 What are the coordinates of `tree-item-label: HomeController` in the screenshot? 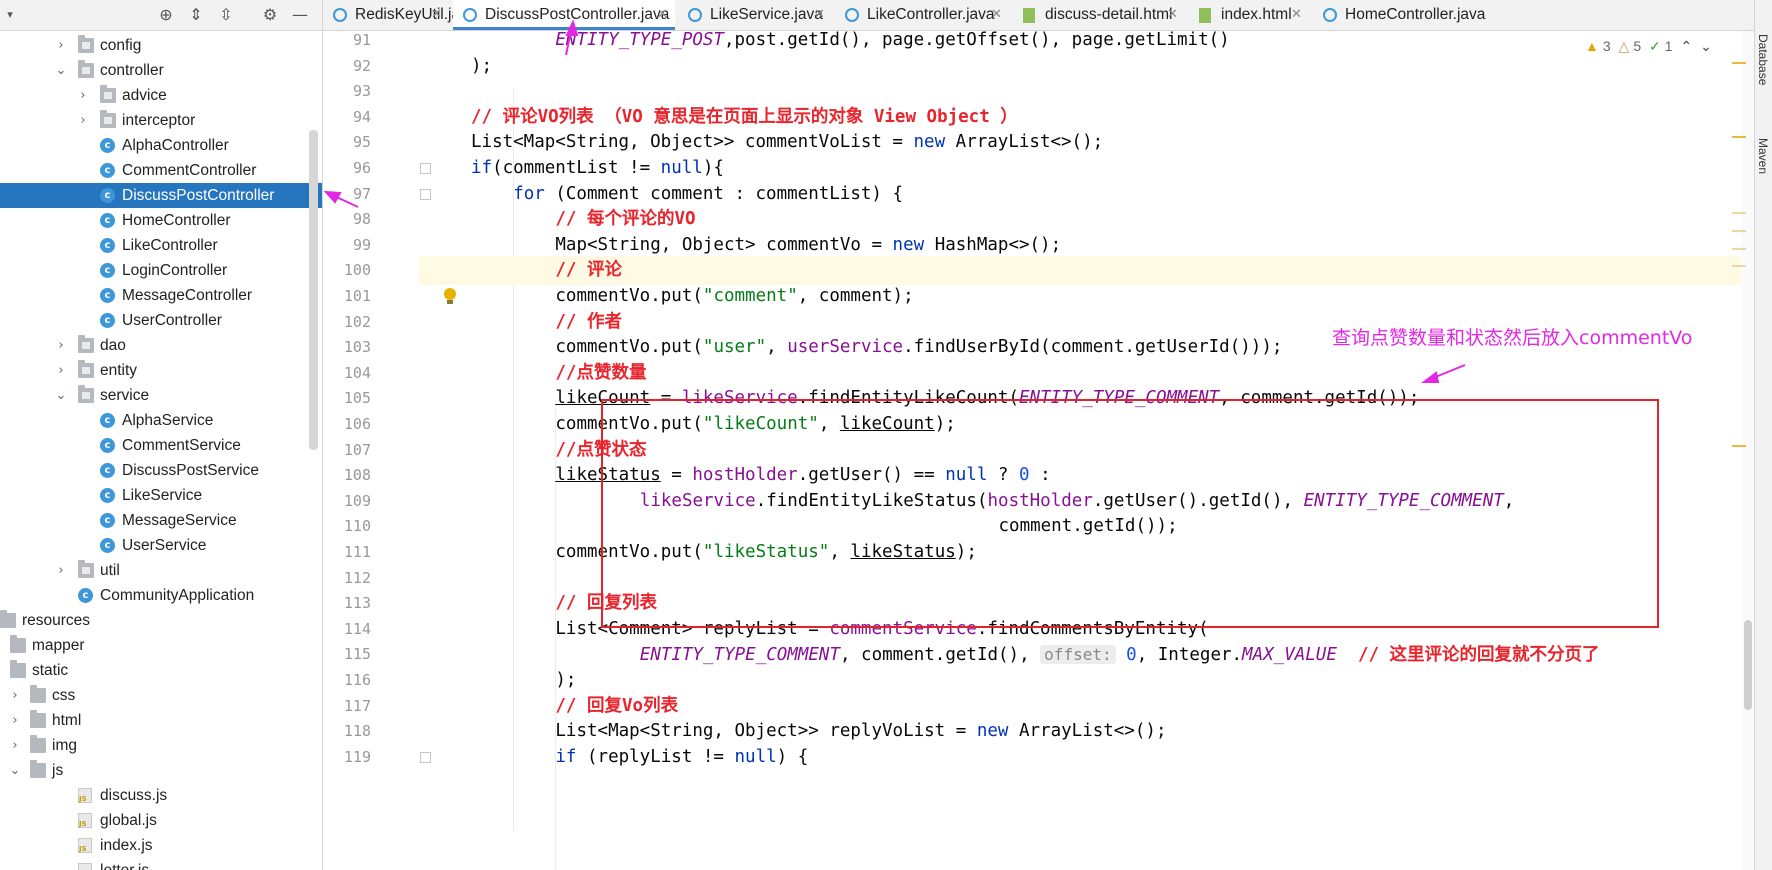 It's located at (176, 220).